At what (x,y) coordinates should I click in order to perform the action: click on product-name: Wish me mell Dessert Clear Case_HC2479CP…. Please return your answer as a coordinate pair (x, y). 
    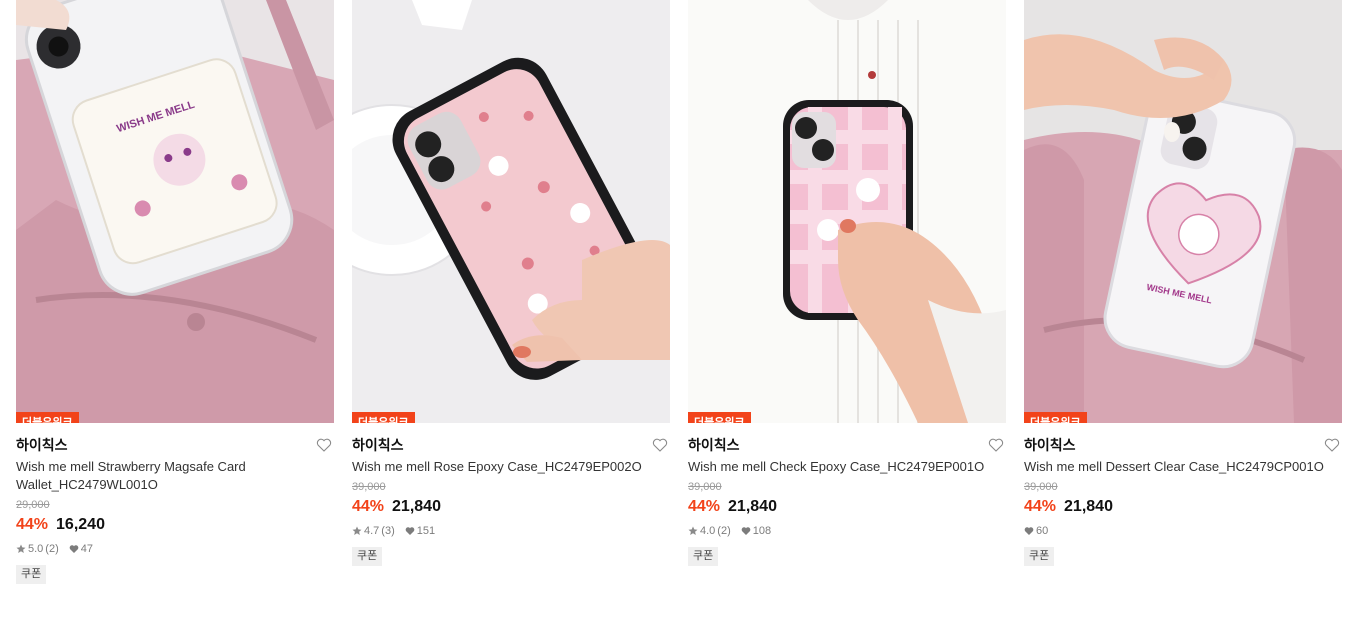
    Looking at the image, I should click on (1174, 467).